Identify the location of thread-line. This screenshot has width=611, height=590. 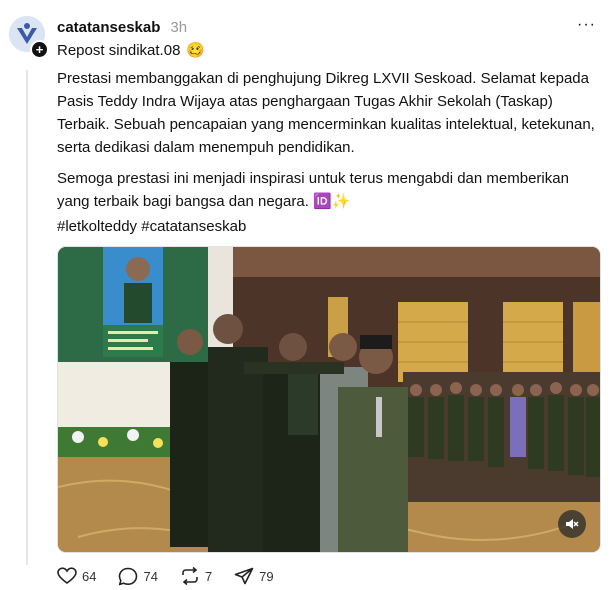
(27, 317).